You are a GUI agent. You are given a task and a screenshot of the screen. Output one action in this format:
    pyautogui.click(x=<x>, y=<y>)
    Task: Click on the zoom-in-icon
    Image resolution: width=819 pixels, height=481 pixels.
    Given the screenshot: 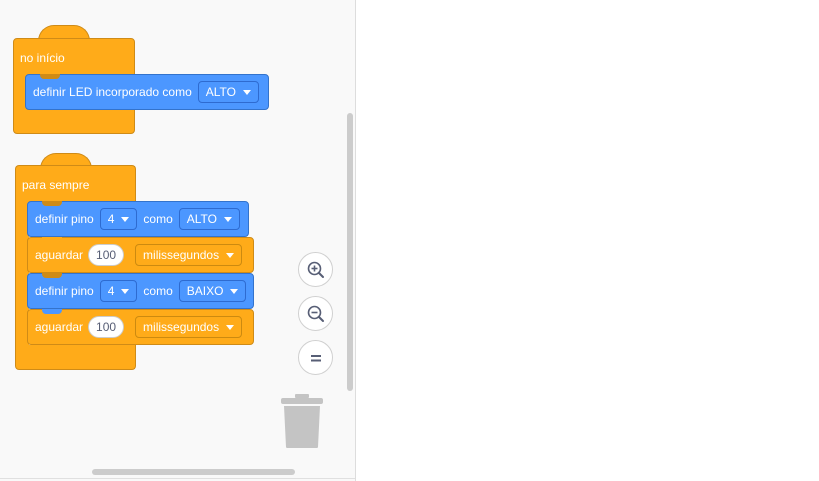 What is the action you would take?
    pyautogui.click(x=315, y=269)
    